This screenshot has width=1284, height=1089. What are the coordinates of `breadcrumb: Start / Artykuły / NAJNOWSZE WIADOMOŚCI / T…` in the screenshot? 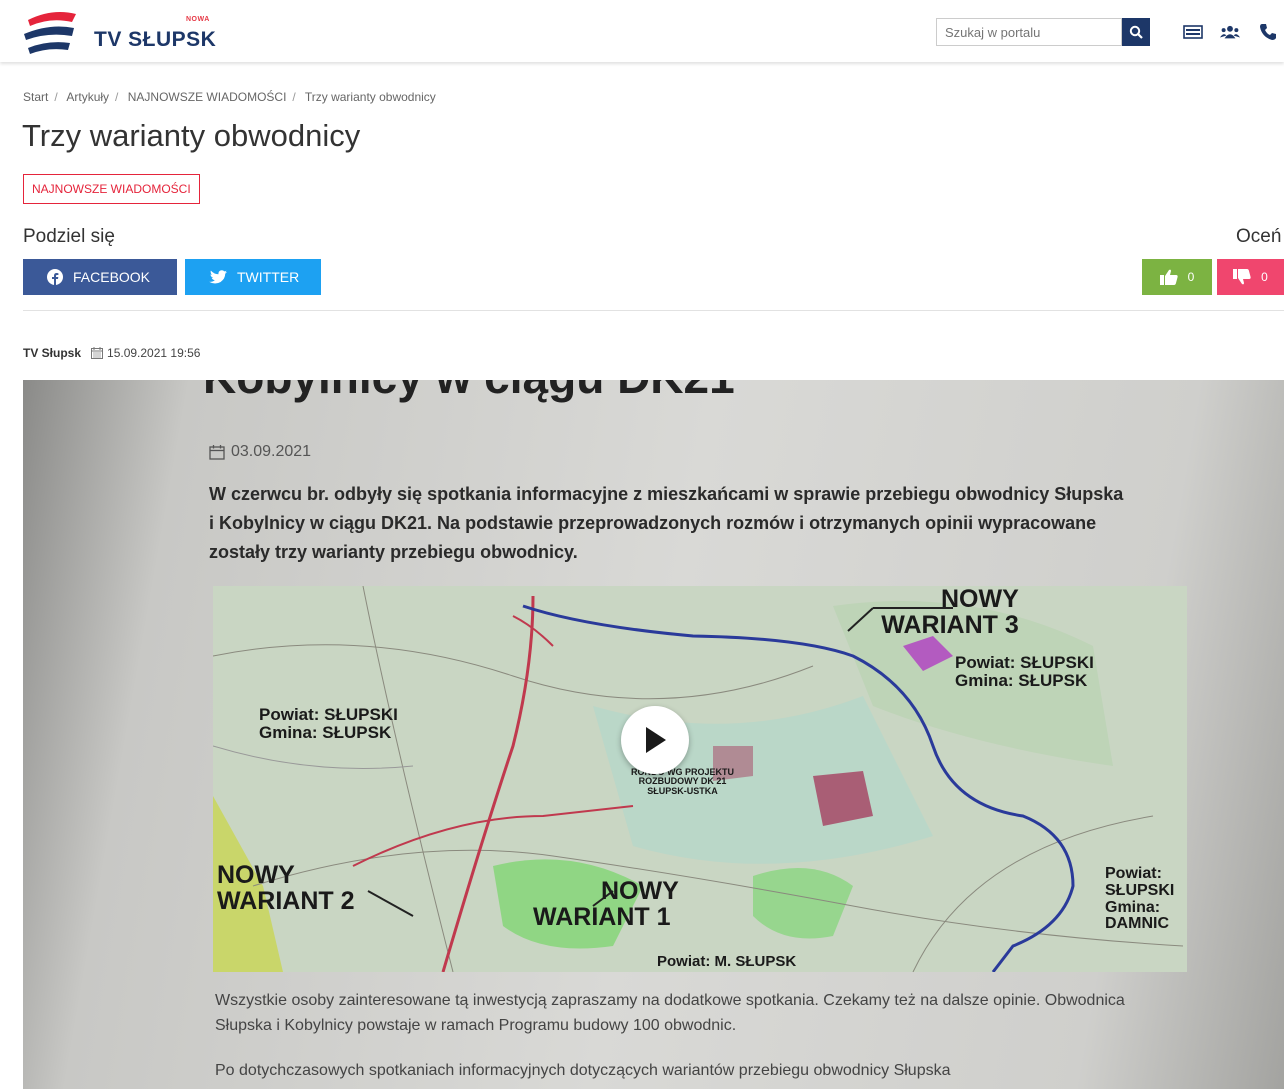 It's located at (229, 97).